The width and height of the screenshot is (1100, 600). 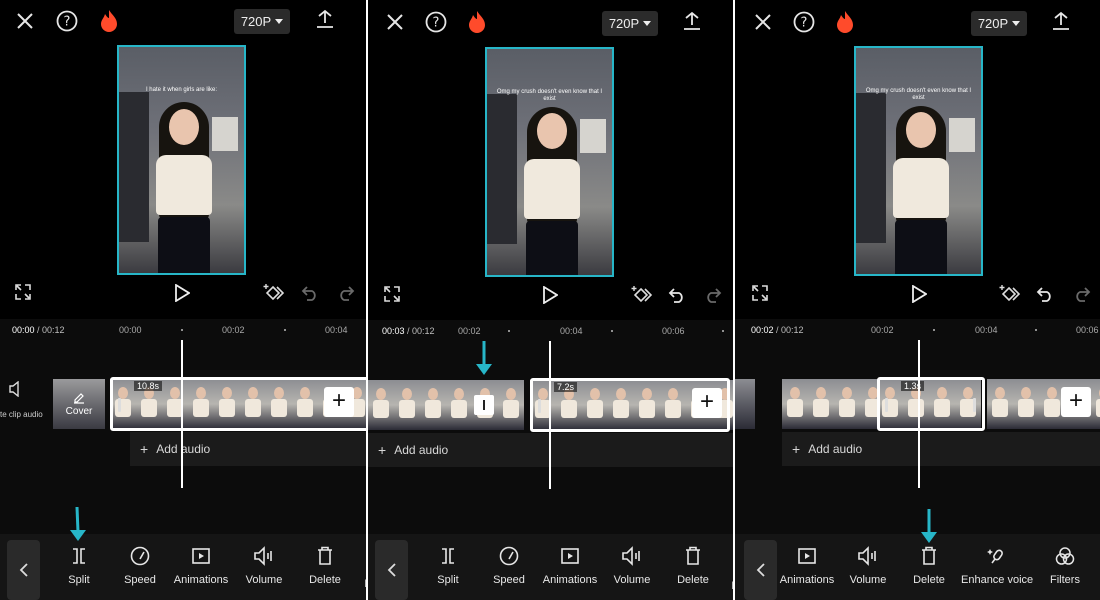 I want to click on chevron-left-icon, so click(x=391, y=570).